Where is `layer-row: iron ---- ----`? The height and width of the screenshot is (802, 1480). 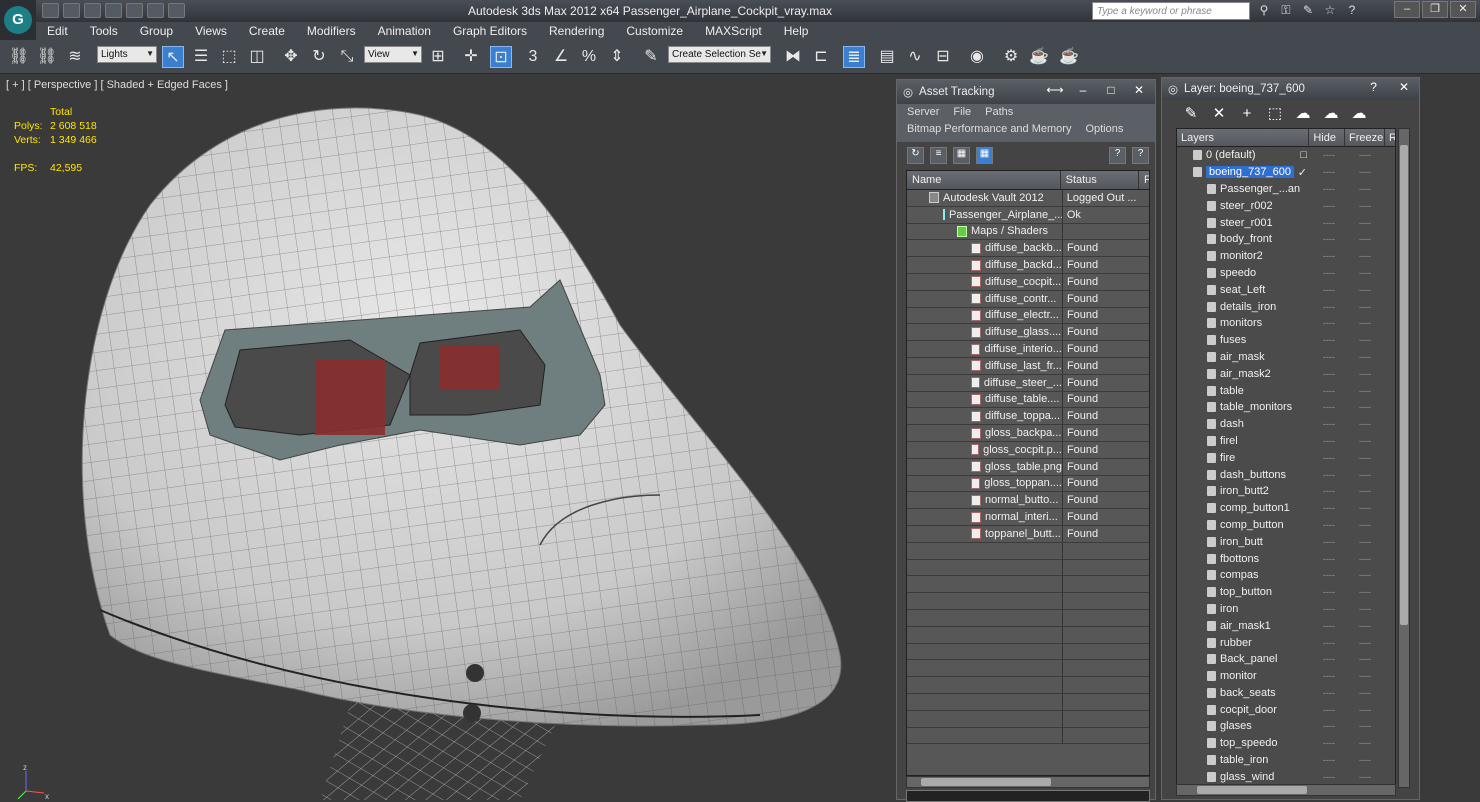 layer-row: iron ---- ---- is located at coordinates (1286, 609).